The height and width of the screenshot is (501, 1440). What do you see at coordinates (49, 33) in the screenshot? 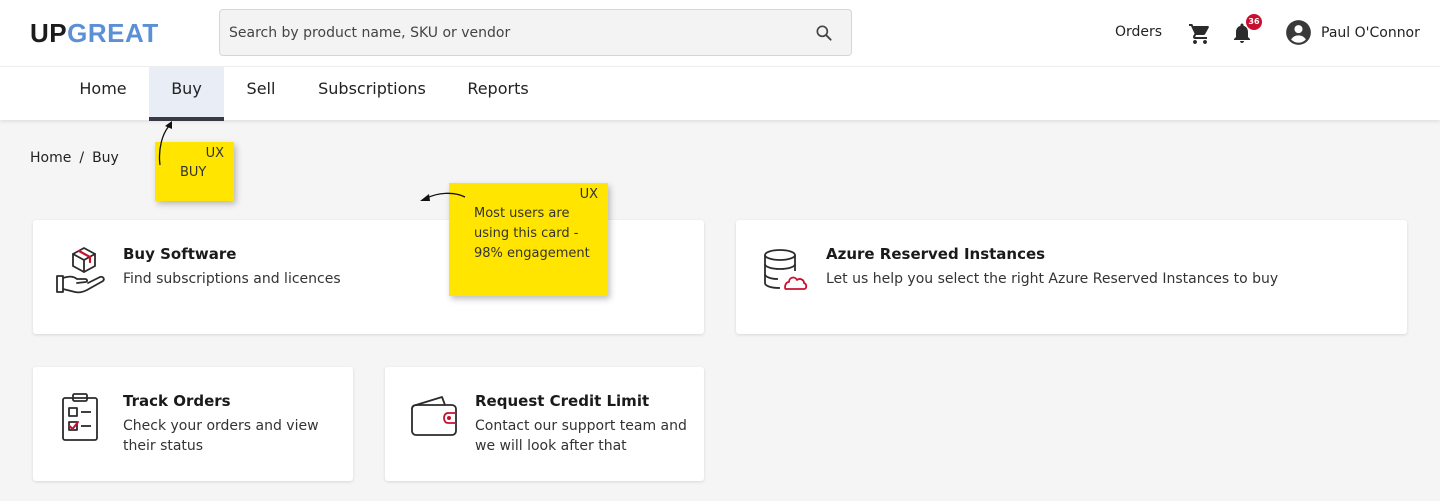
I see `logo-part-up: UP` at bounding box center [49, 33].